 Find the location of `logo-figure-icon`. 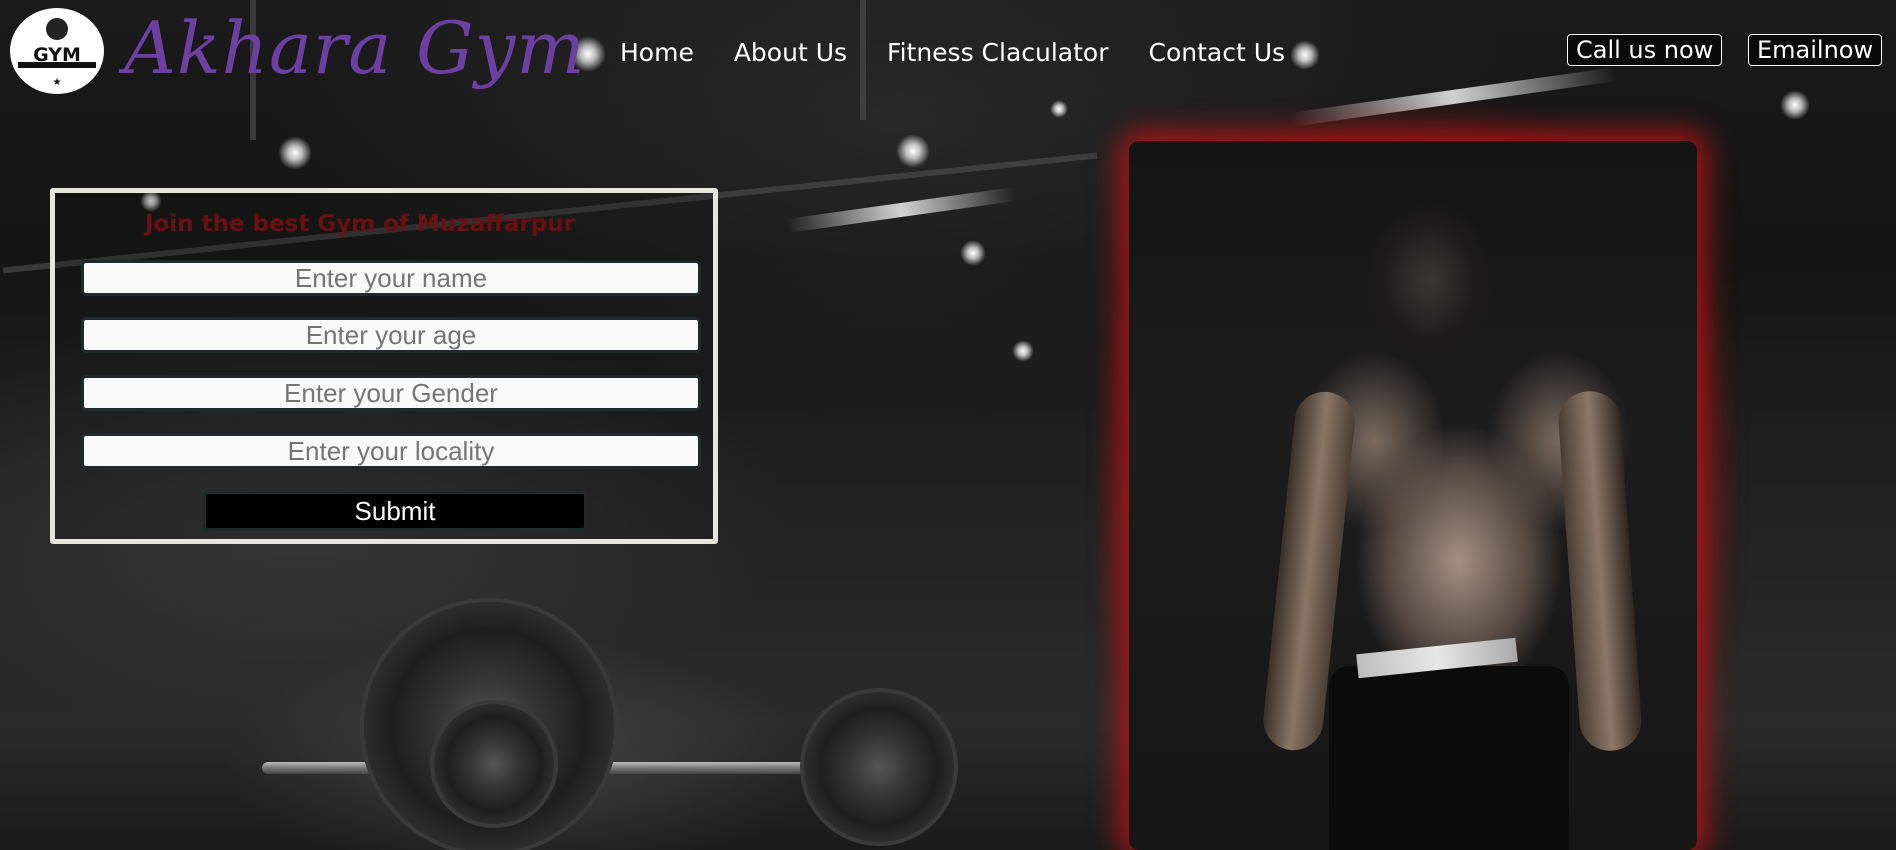

logo-figure-icon is located at coordinates (57, 29).